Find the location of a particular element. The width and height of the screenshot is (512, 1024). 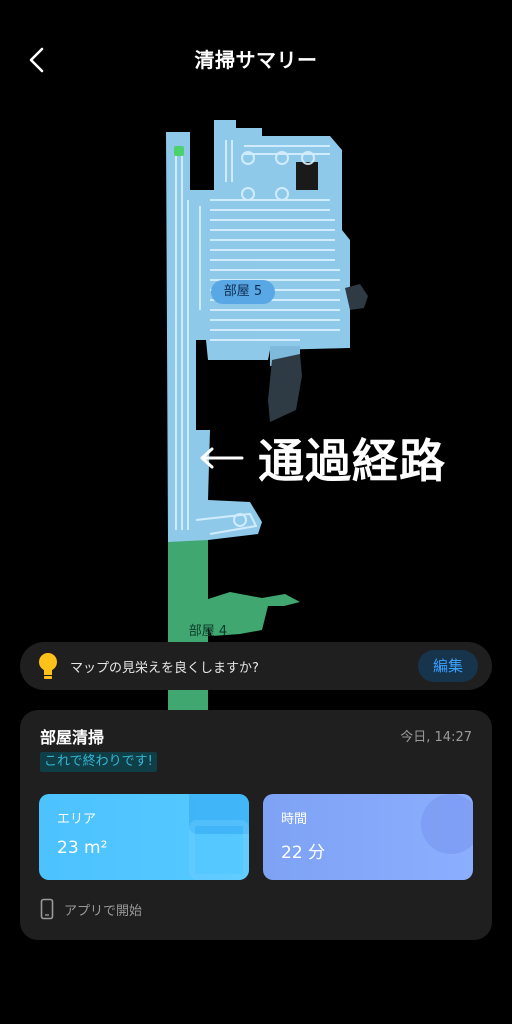

summary-title: 部屋清掃 is located at coordinates (72, 737).